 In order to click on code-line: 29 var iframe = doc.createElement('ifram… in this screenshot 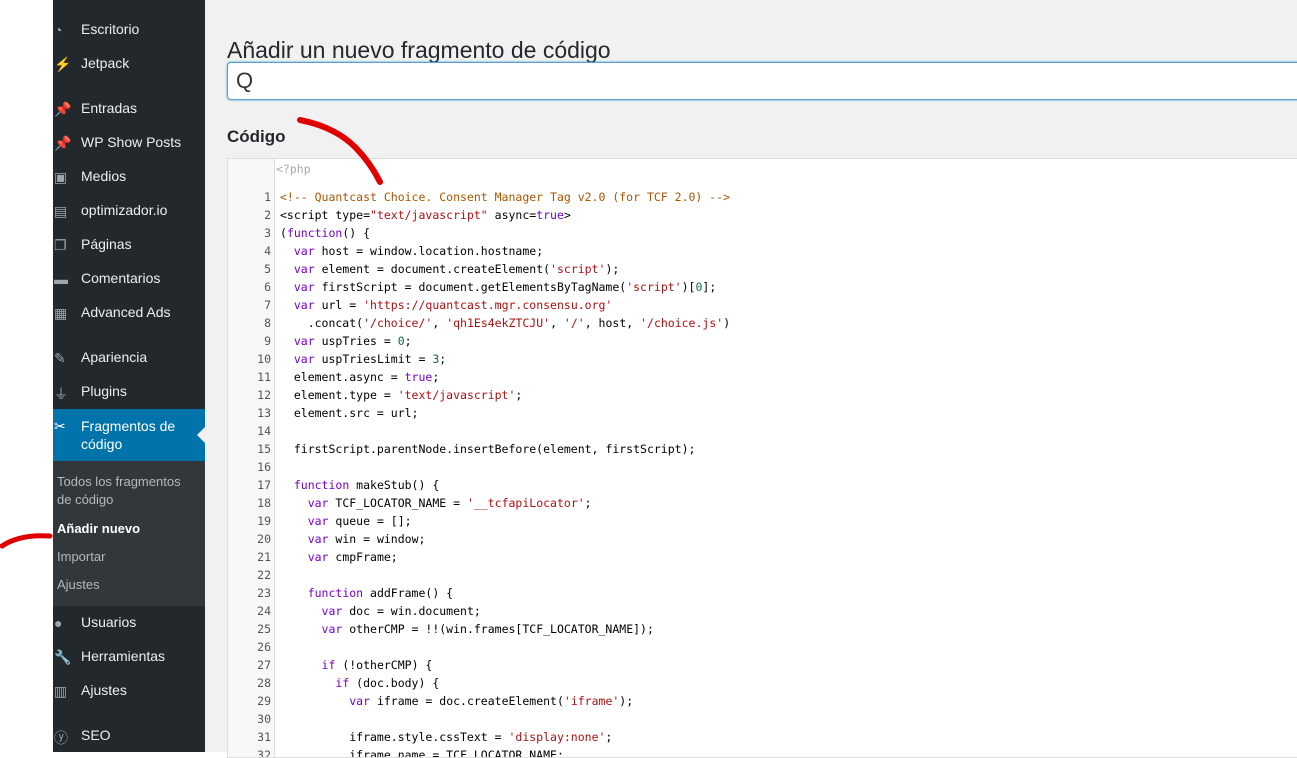, I will do `click(762, 701)`.